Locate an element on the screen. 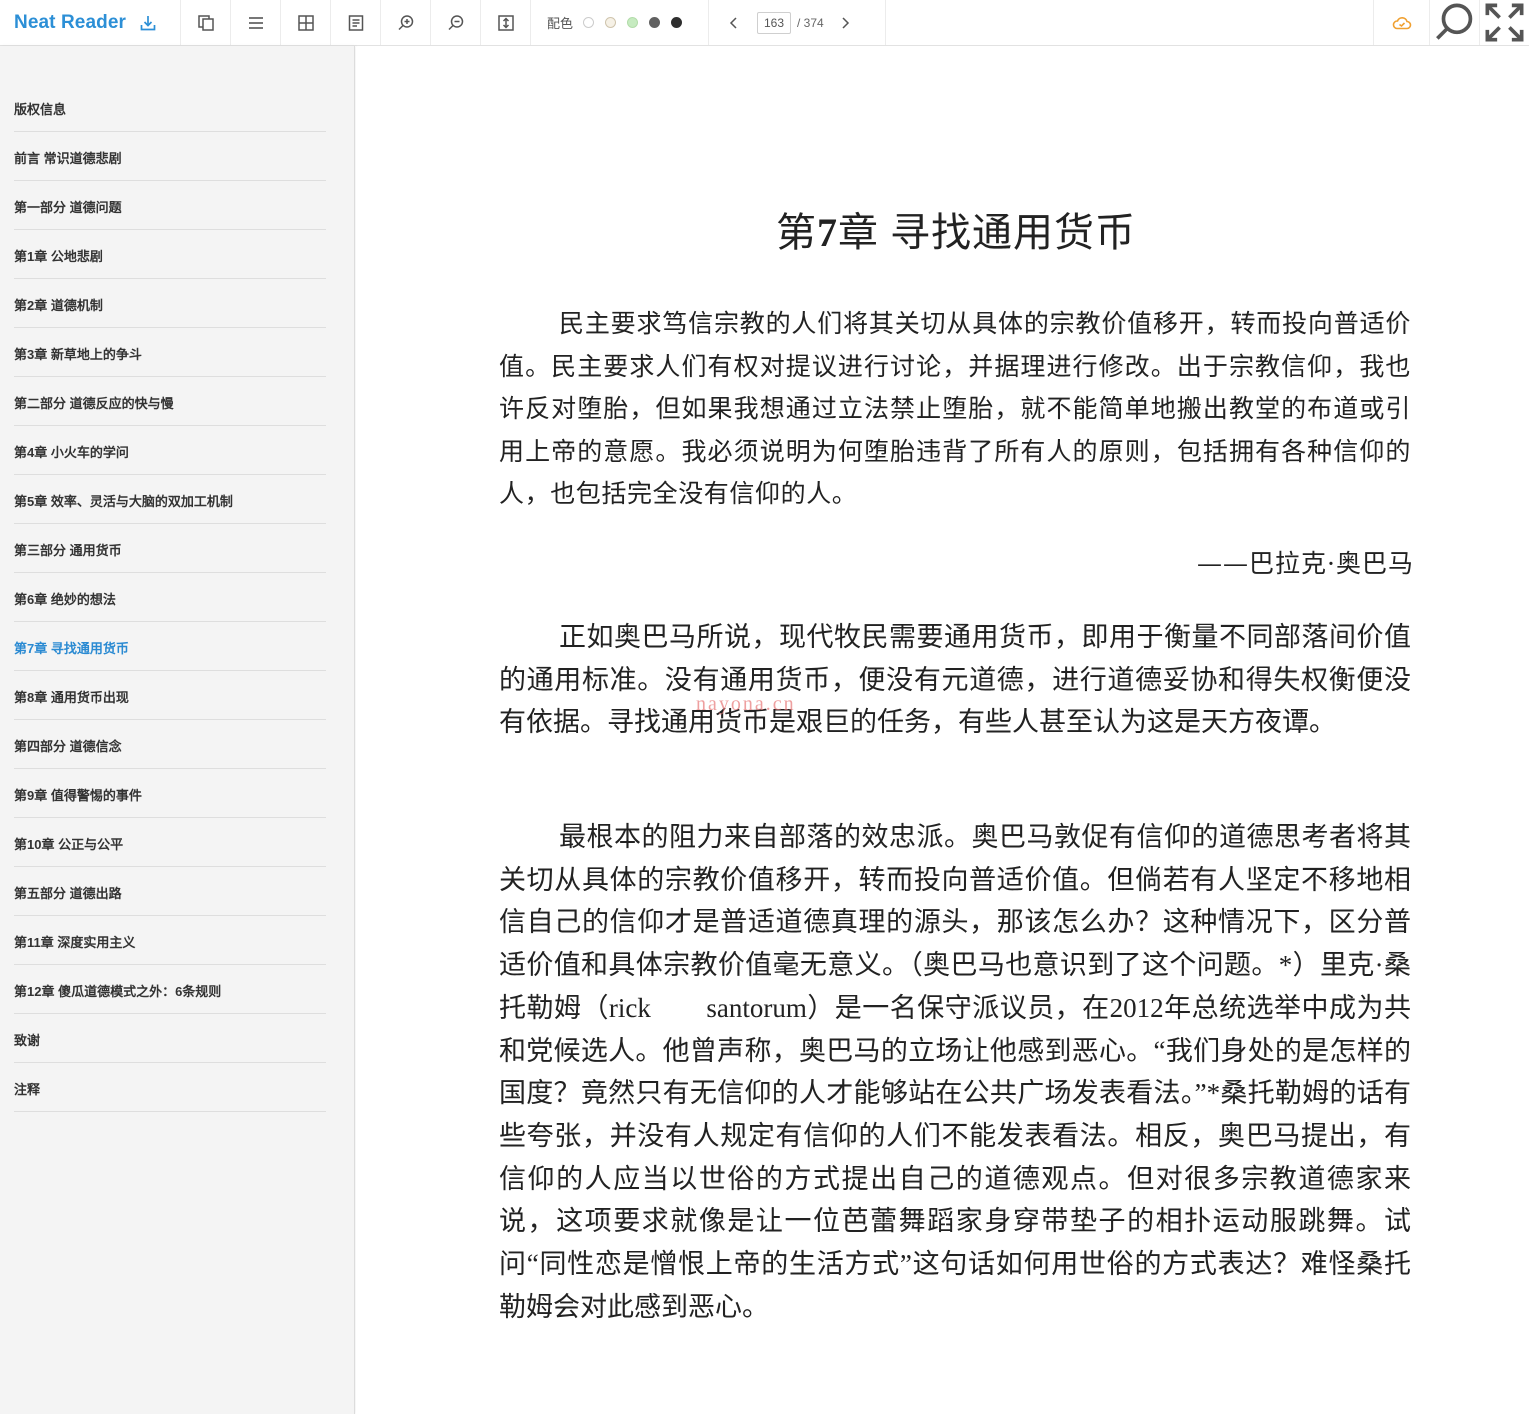  toc-item: 第2章 道德机制 is located at coordinates (170, 303).